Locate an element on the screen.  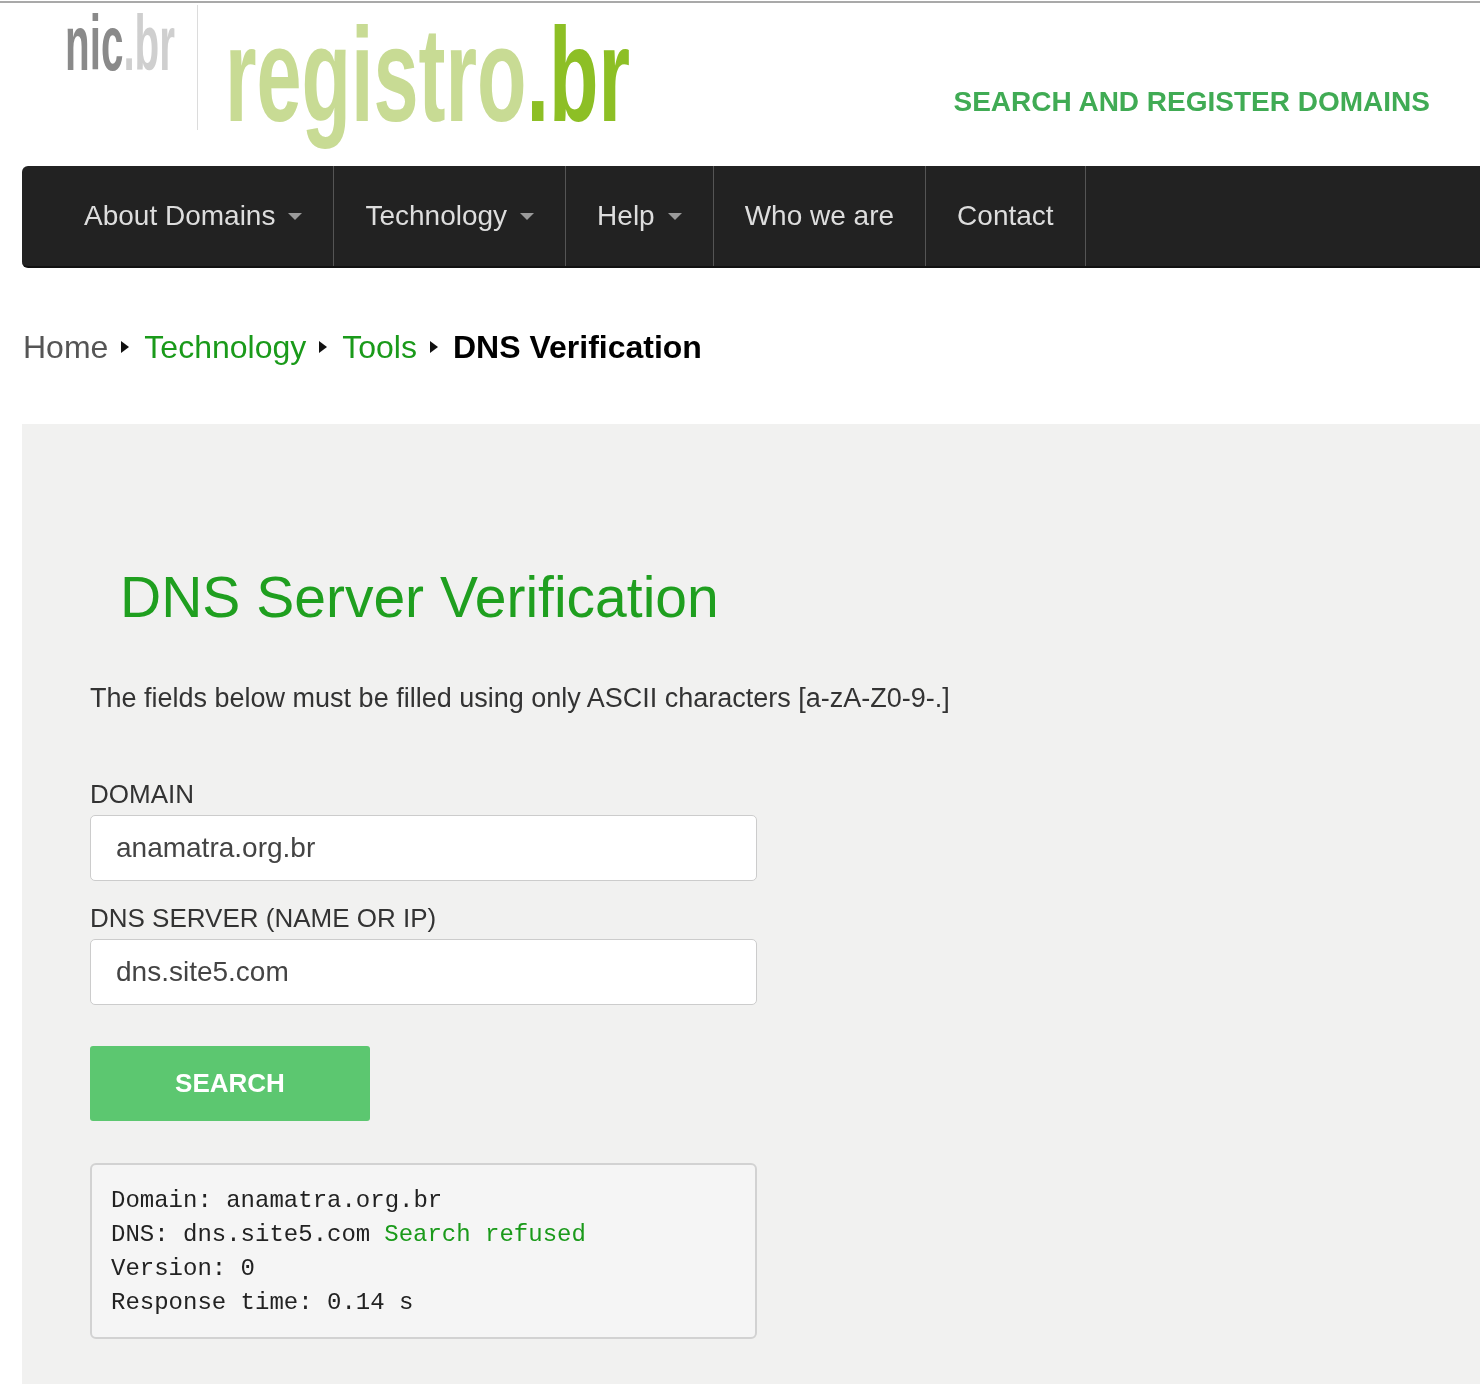
nav-menu-item: Contact is located at coordinates (1006, 216).